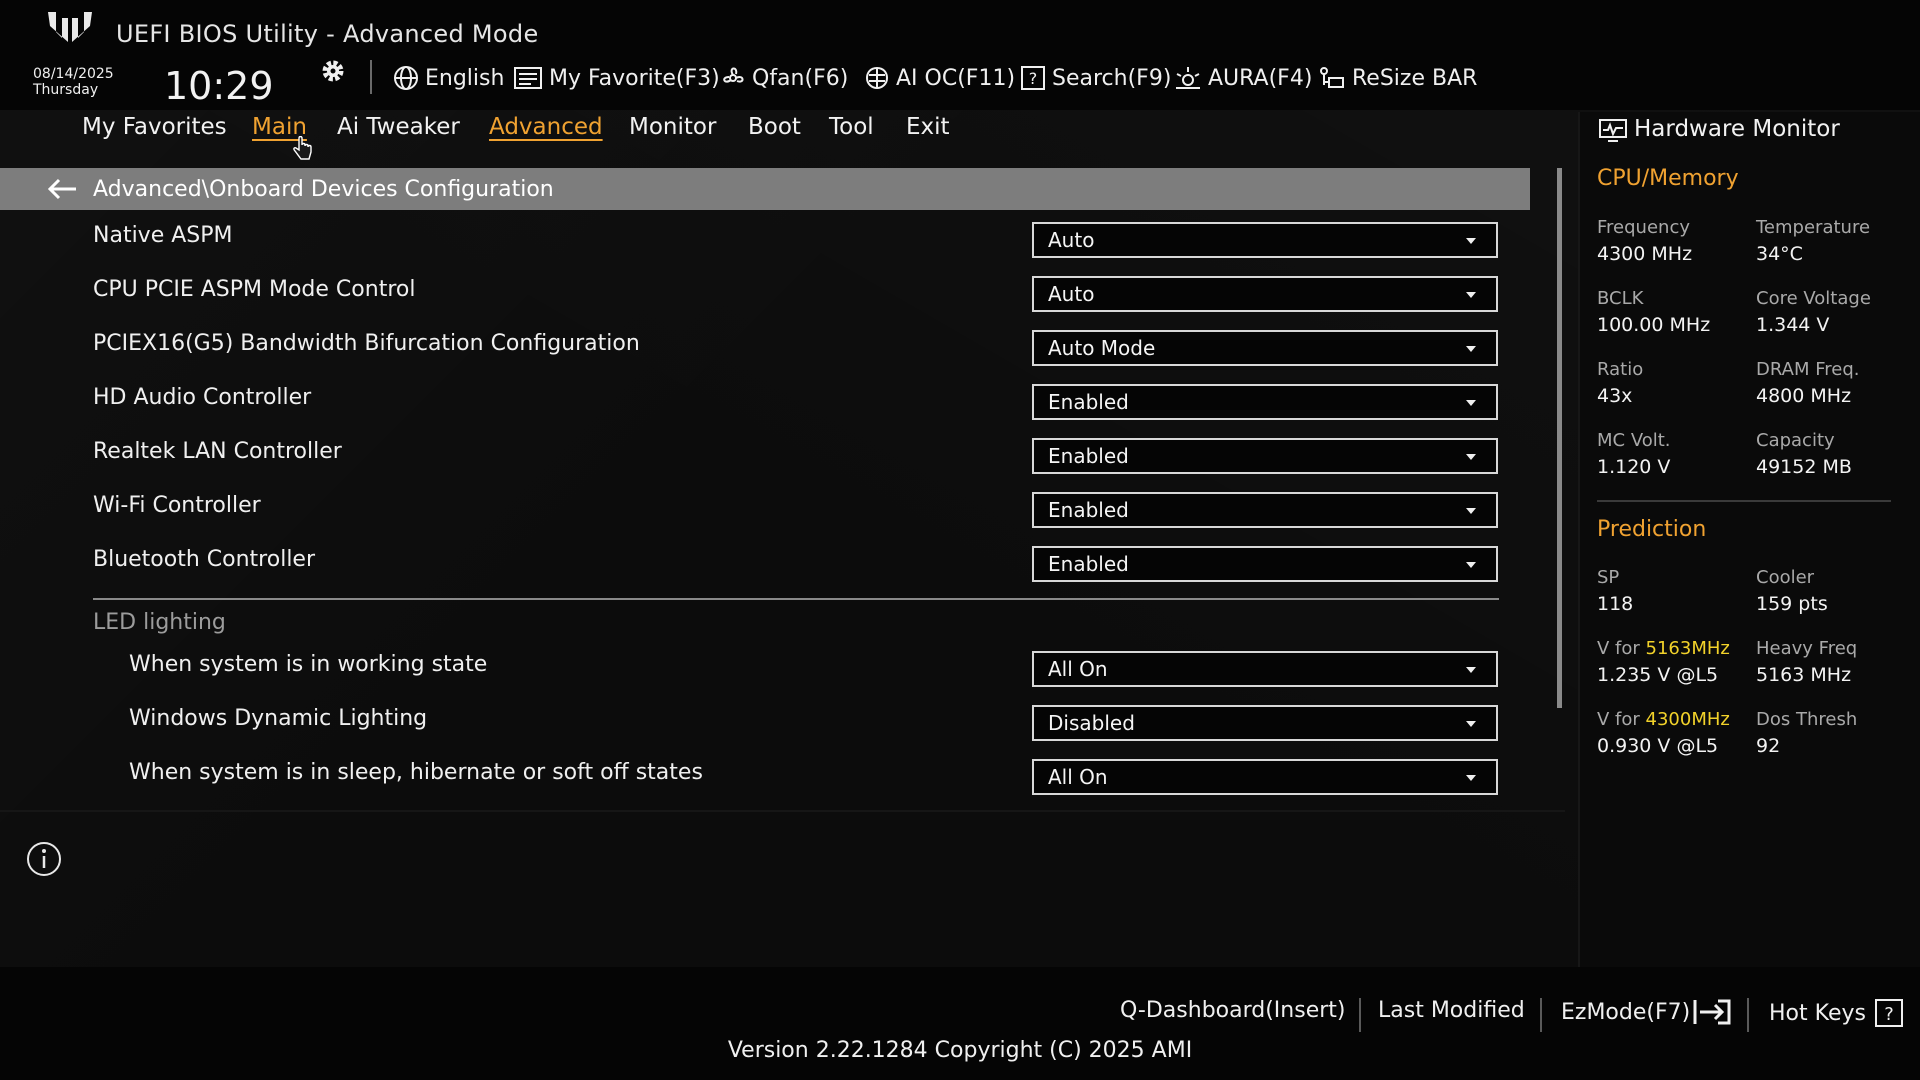  Describe the element at coordinates (1620, 369) in the screenshot. I see `ratio-label: Ratio` at that location.